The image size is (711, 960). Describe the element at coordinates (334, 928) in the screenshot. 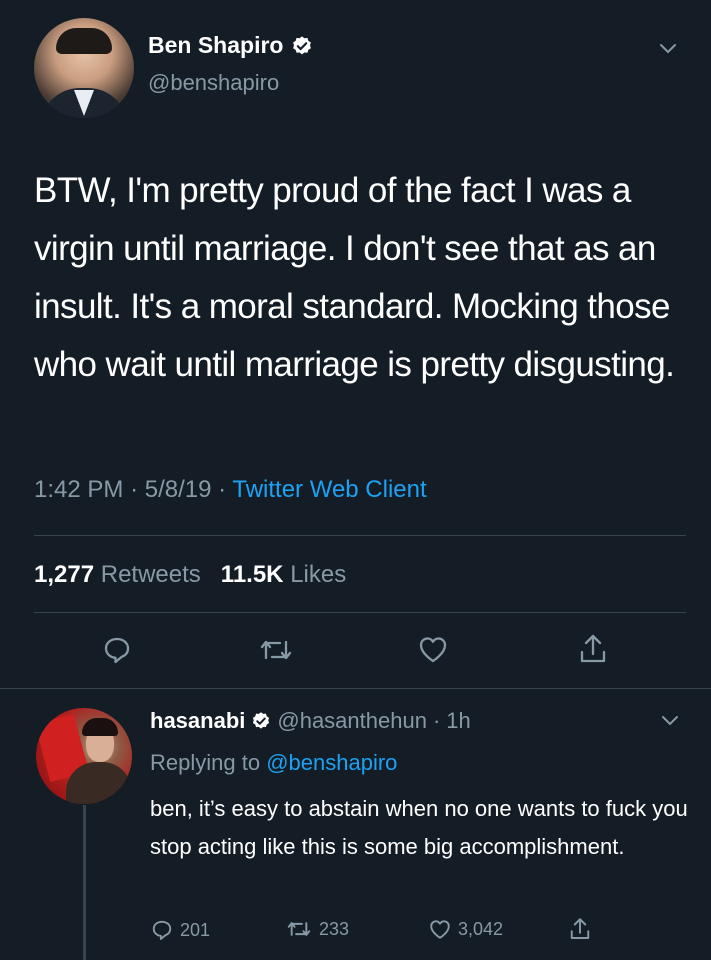

I see `retweet-count: 233` at that location.